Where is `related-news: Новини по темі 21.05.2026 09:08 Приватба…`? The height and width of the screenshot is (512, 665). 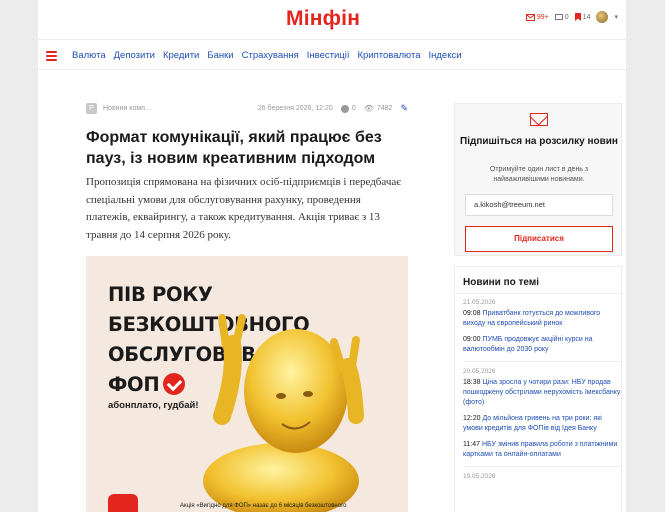
related-news: Новини по темі 21.05.2026 09:08 Приватба… is located at coordinates (538, 389).